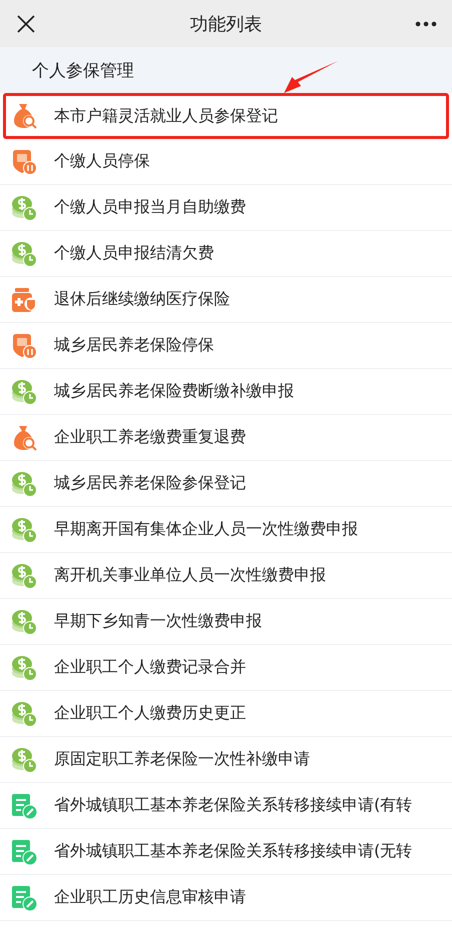  What do you see at coordinates (426, 23) in the screenshot?
I see `more-icon` at bounding box center [426, 23].